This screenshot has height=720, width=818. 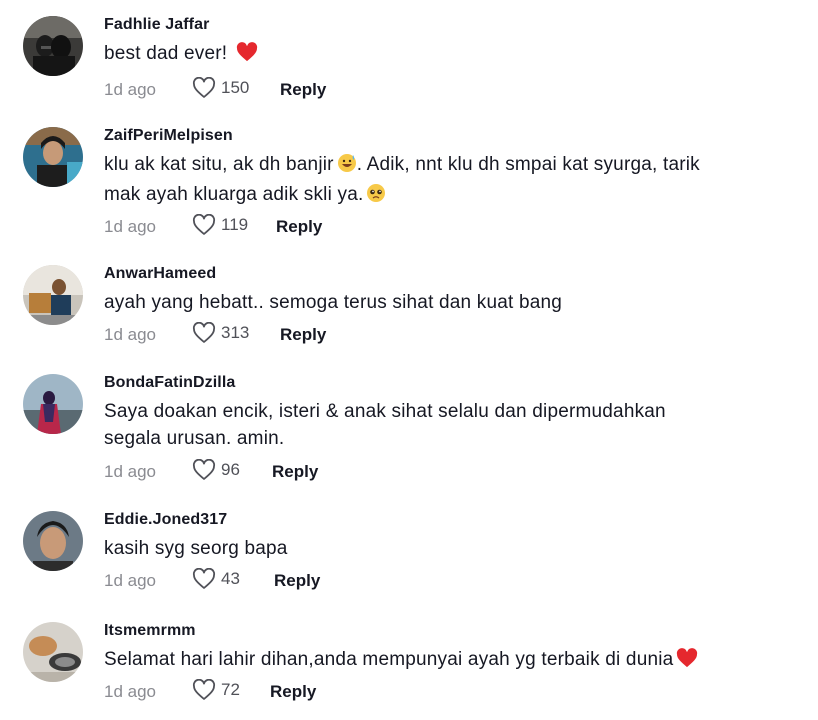 I want to click on comment-text: best dad ever!, so click(x=449, y=55).